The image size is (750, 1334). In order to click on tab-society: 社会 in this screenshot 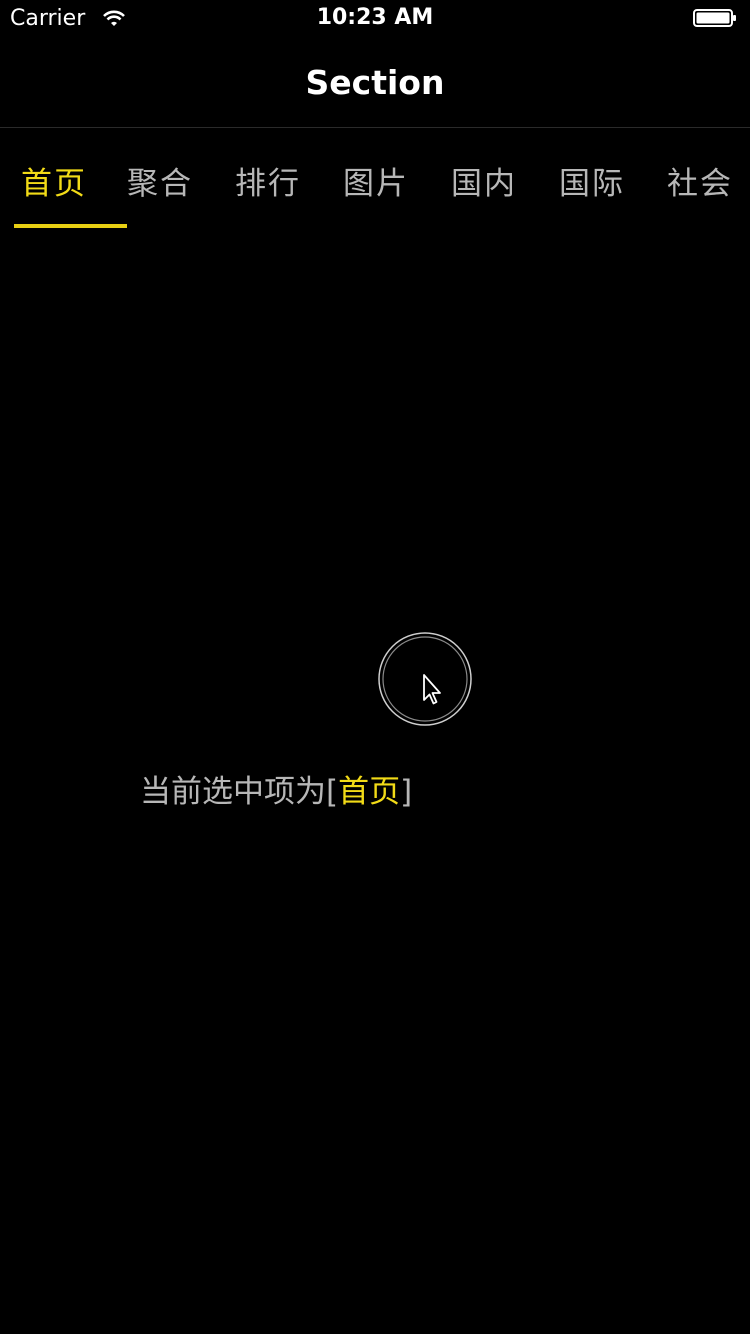, I will do `click(698, 180)`.